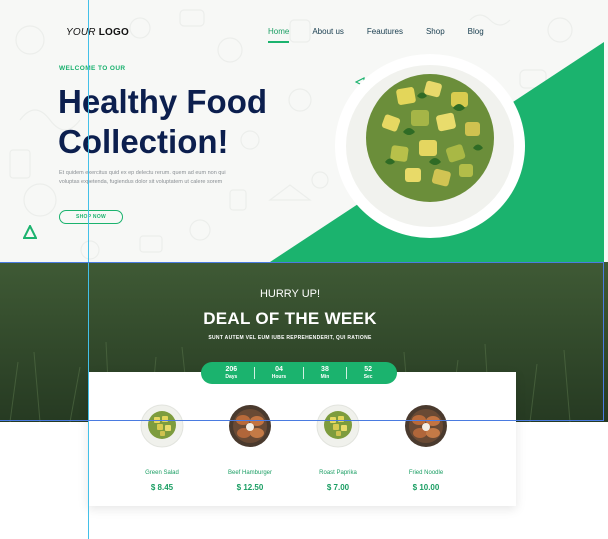 This screenshot has width=608, height=539. What do you see at coordinates (250, 487) in the screenshot?
I see `product-price: $ 12.50` at bounding box center [250, 487].